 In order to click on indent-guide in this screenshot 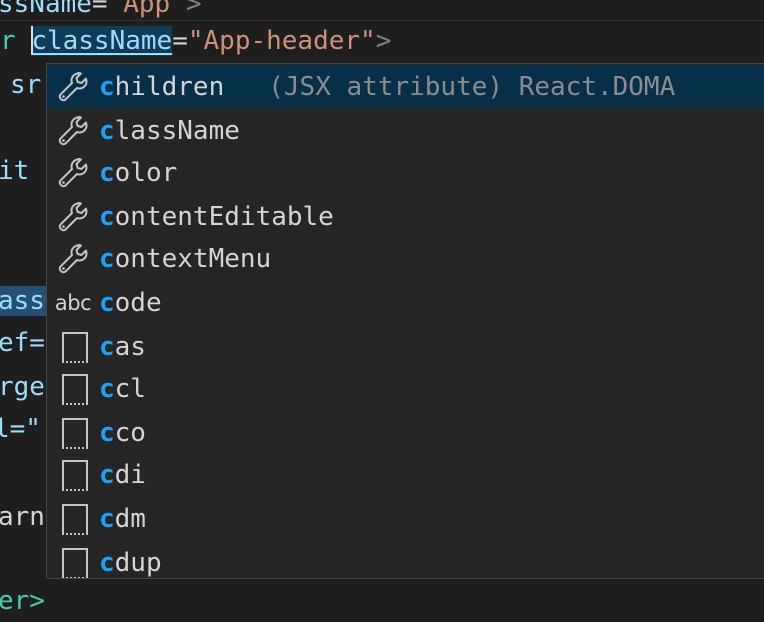, I will do `click(382, 20)`.